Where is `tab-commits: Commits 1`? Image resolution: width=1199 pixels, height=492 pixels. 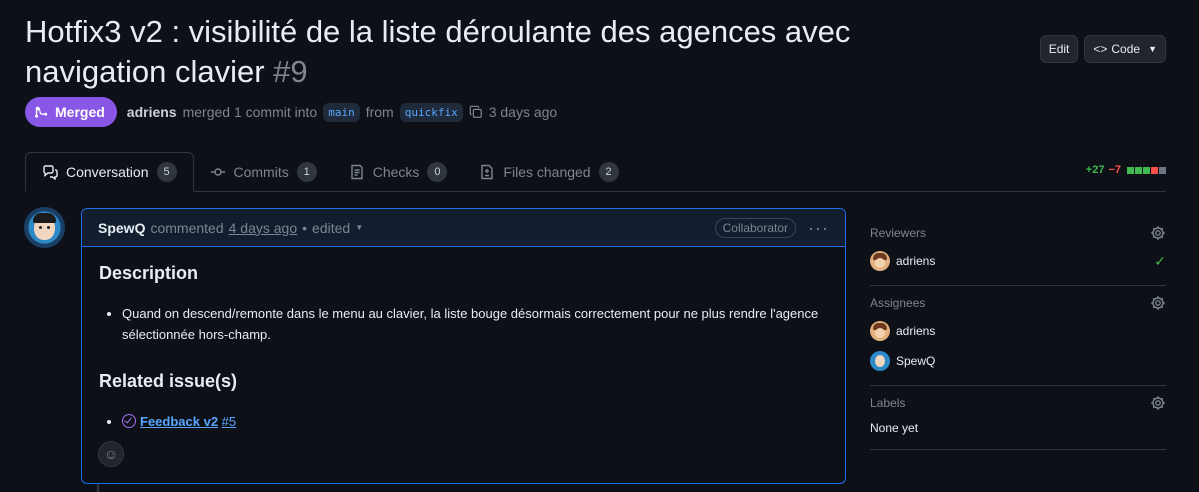 tab-commits: Commits 1 is located at coordinates (263, 171).